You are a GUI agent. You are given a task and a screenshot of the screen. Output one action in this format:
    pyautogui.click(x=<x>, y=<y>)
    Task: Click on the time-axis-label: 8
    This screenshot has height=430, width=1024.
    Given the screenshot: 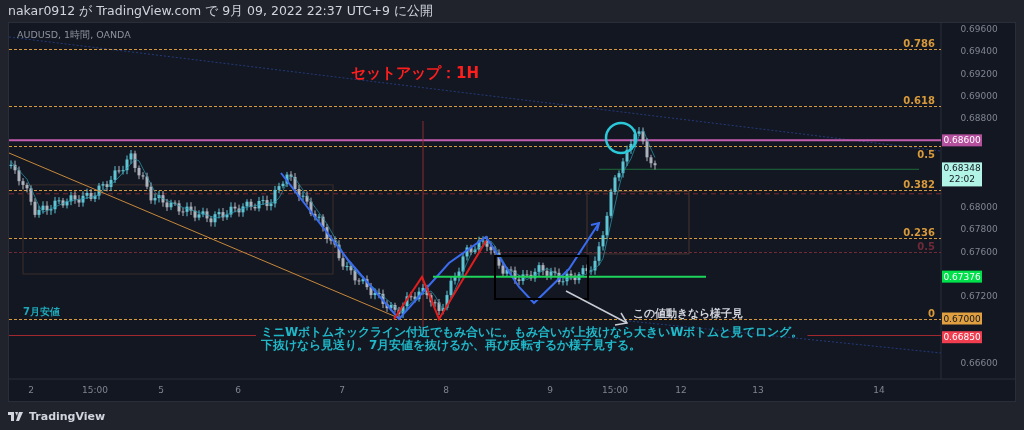 What is the action you would take?
    pyautogui.click(x=446, y=390)
    